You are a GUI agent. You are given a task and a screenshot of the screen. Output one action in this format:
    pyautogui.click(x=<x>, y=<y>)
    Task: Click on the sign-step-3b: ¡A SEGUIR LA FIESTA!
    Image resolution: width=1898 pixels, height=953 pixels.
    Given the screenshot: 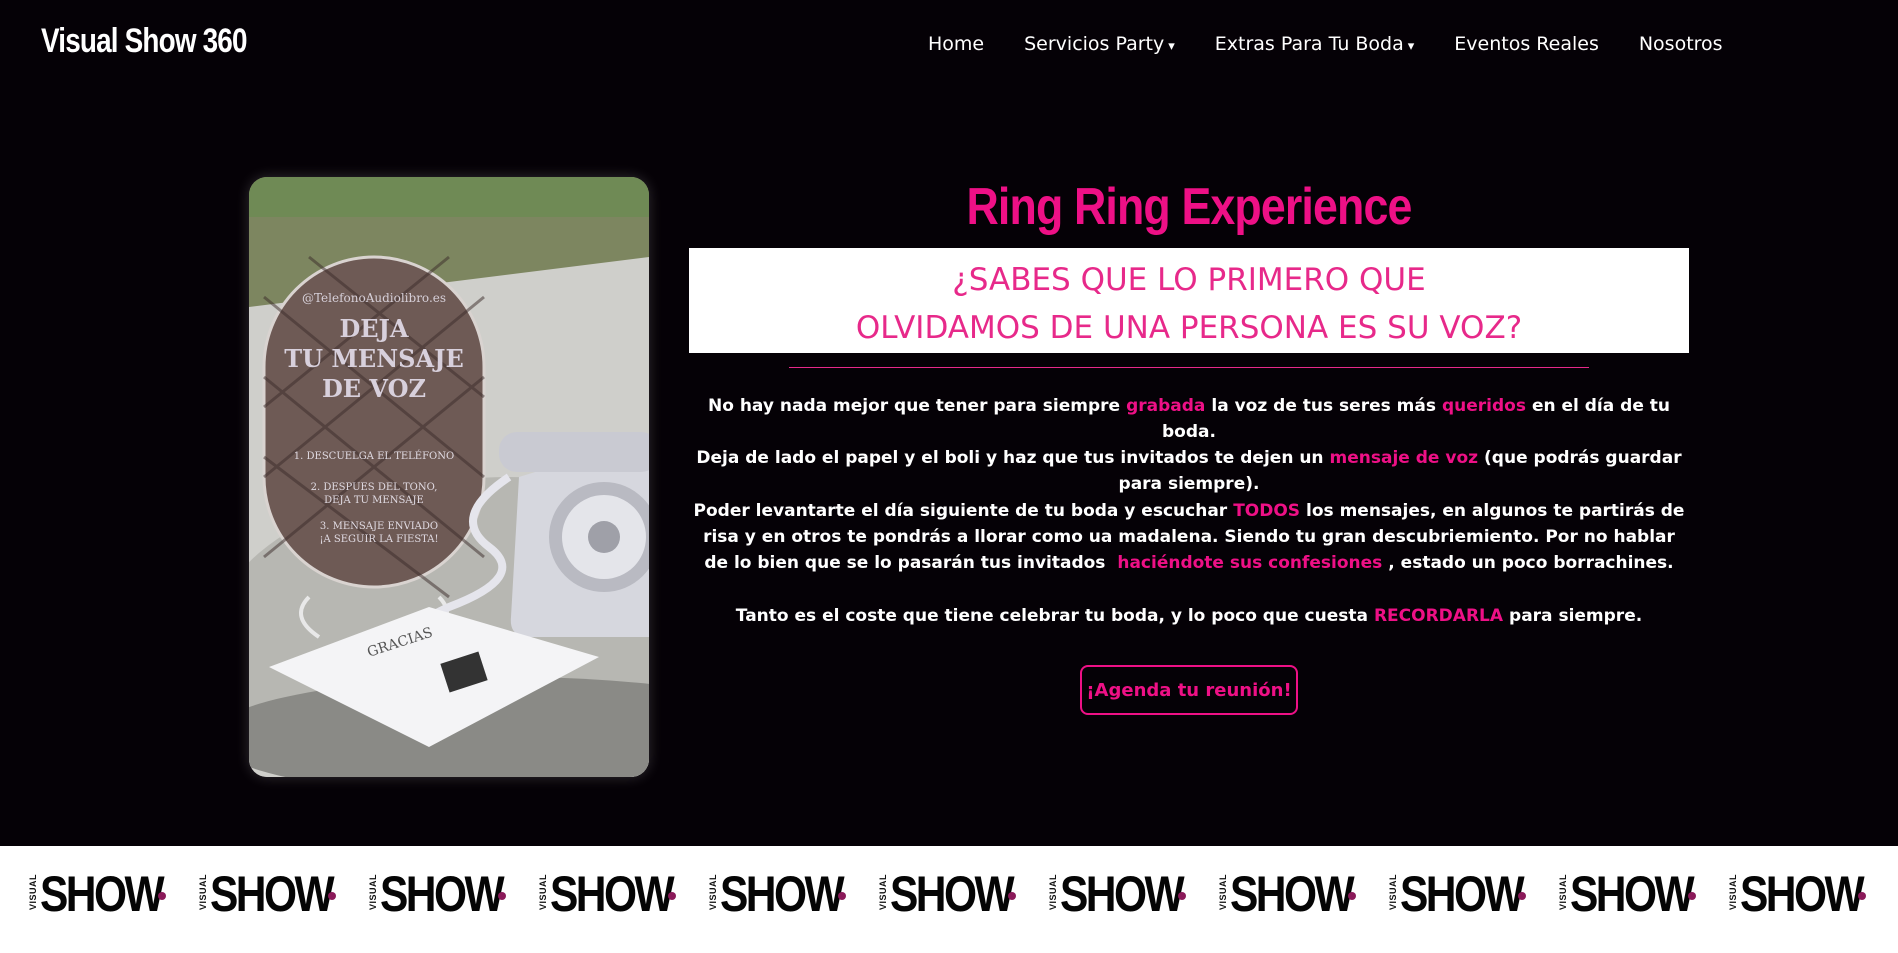 What is the action you would take?
    pyautogui.click(x=378, y=539)
    